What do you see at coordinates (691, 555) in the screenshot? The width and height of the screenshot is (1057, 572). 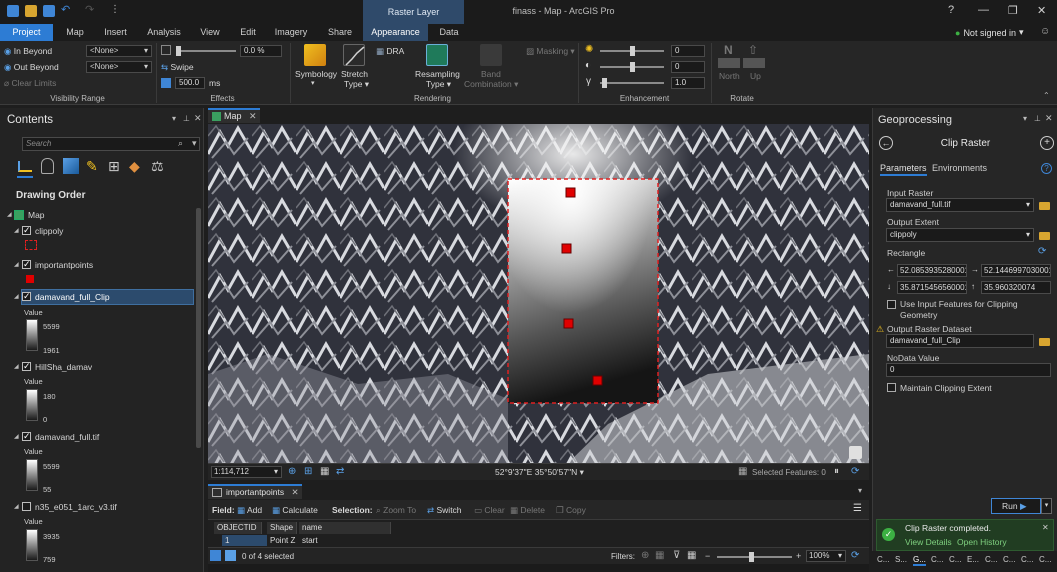 I see `table-grid-icon: ▦` at bounding box center [691, 555].